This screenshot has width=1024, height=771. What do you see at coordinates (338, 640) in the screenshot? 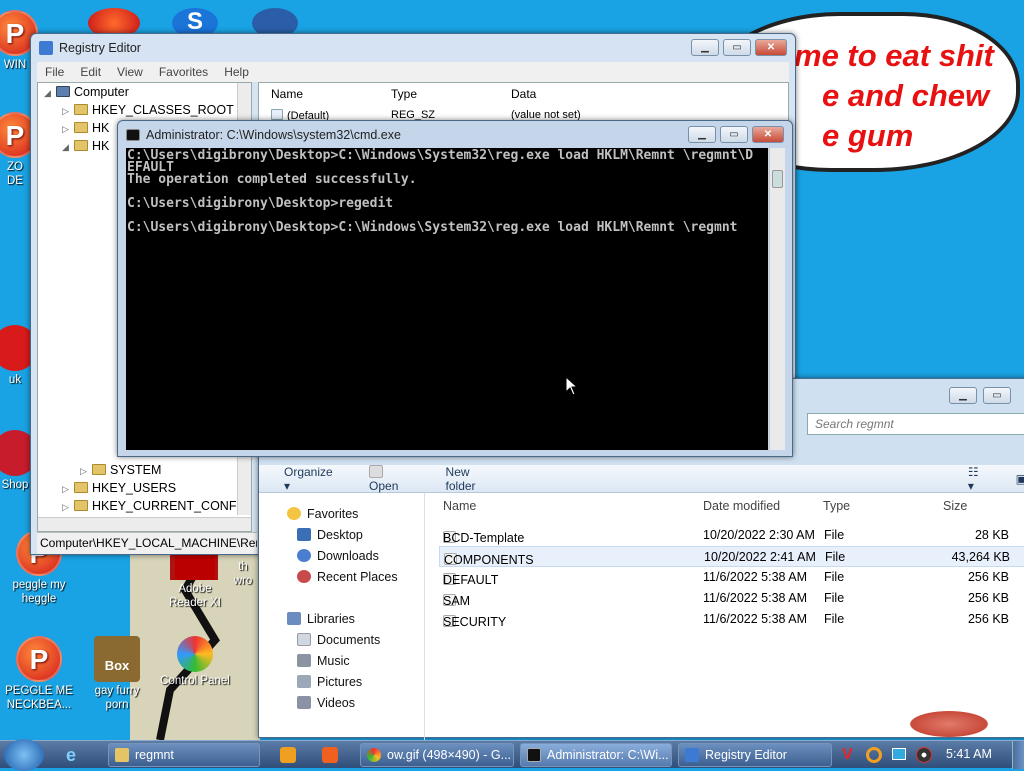
I see `nav-documents: Documents` at bounding box center [338, 640].